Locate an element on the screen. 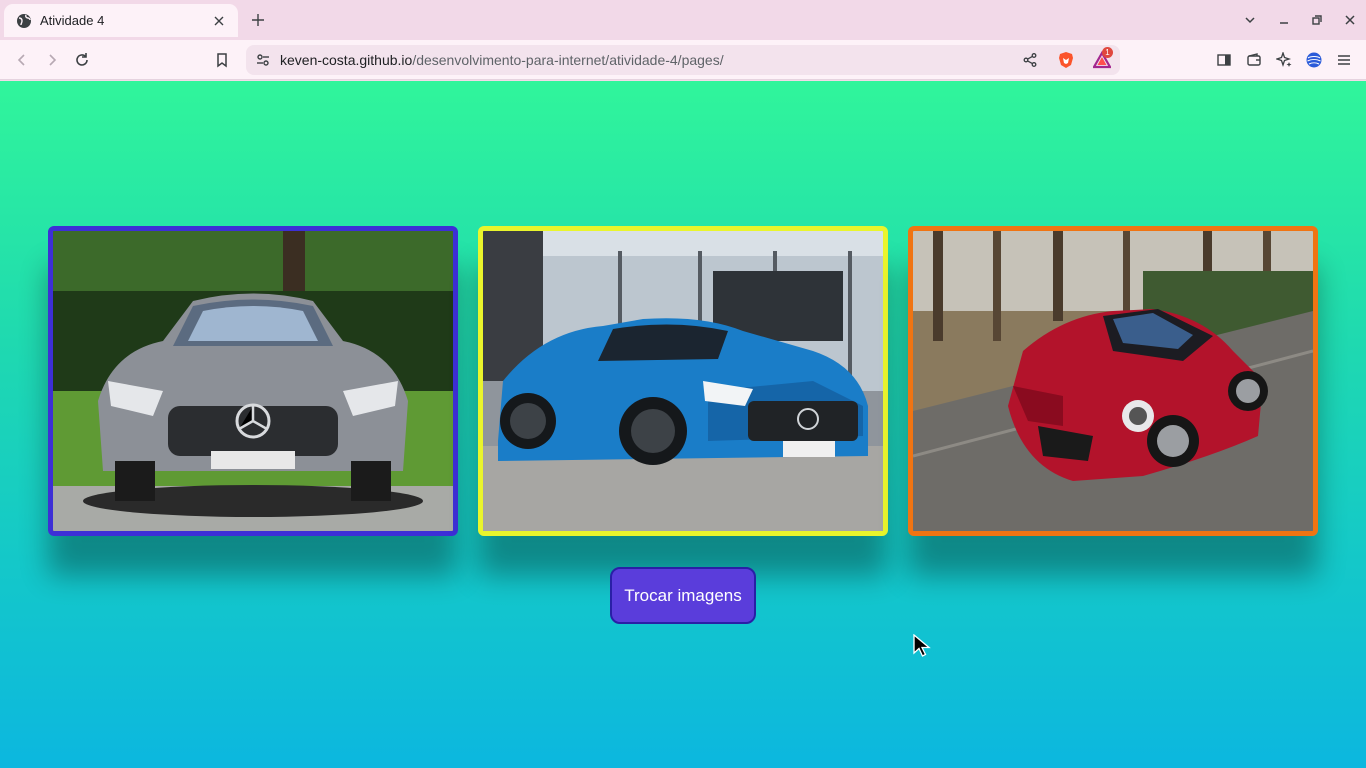 This screenshot has width=1366, height=768. maximize-icon is located at coordinates (1316, 20).